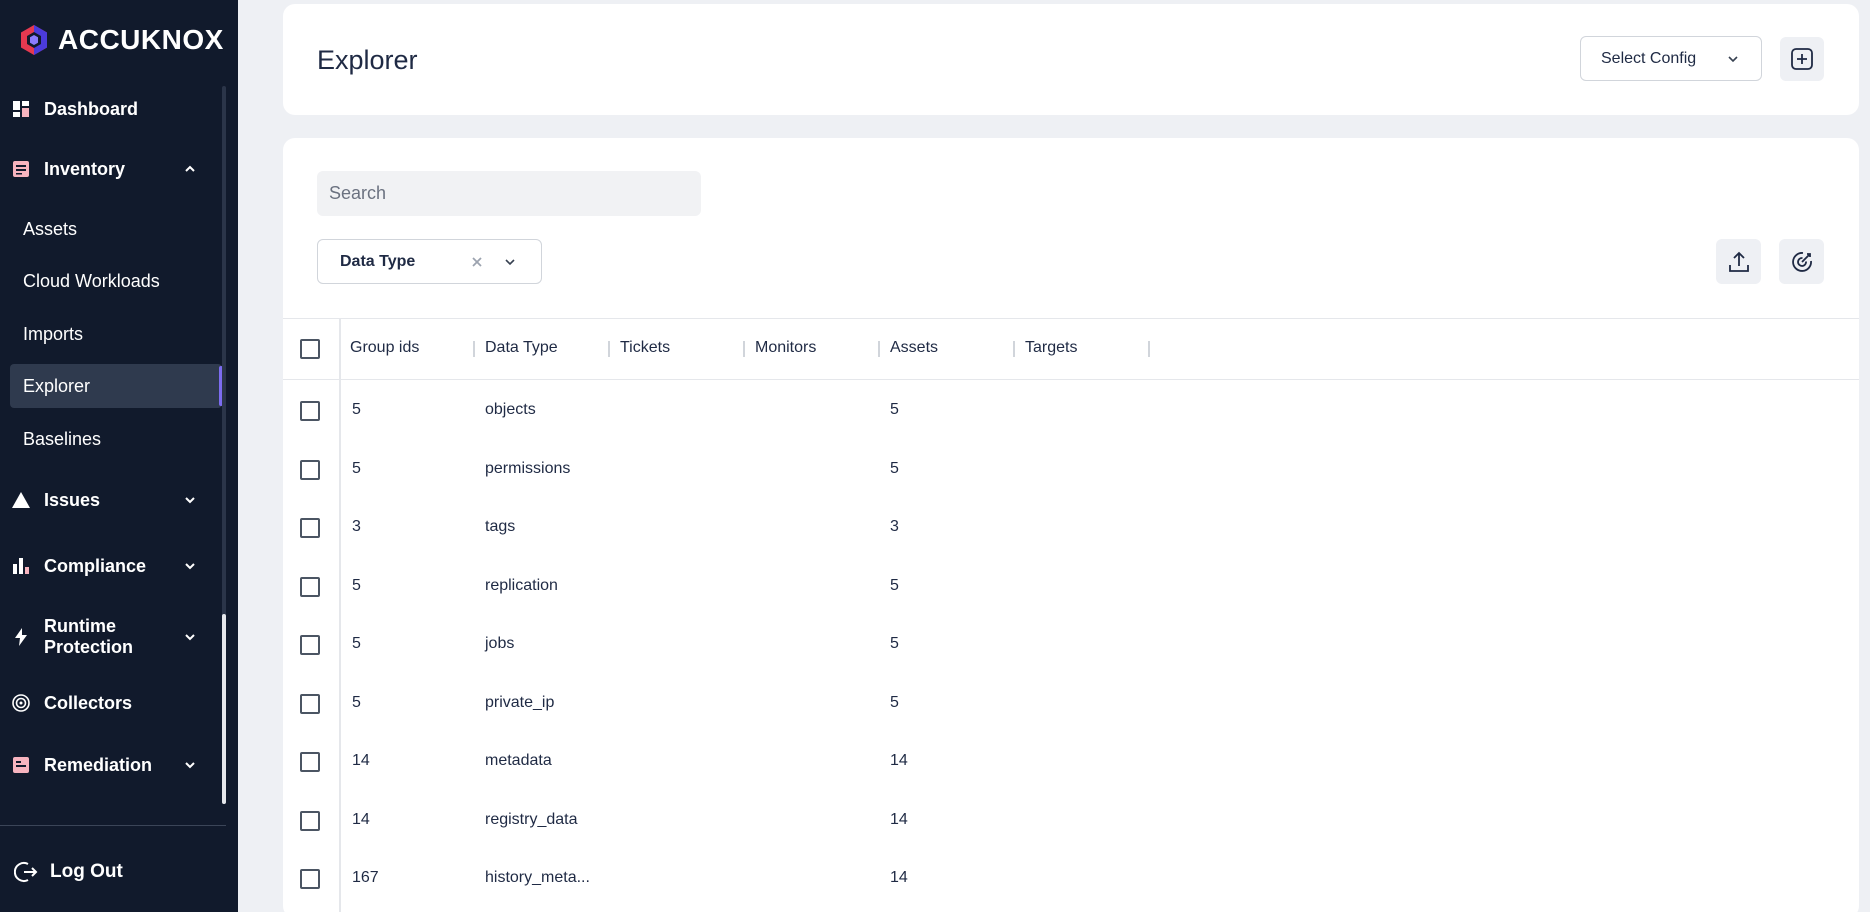 The image size is (1870, 912). What do you see at coordinates (365, 877) in the screenshot?
I see `cell-group-ids: 167` at bounding box center [365, 877].